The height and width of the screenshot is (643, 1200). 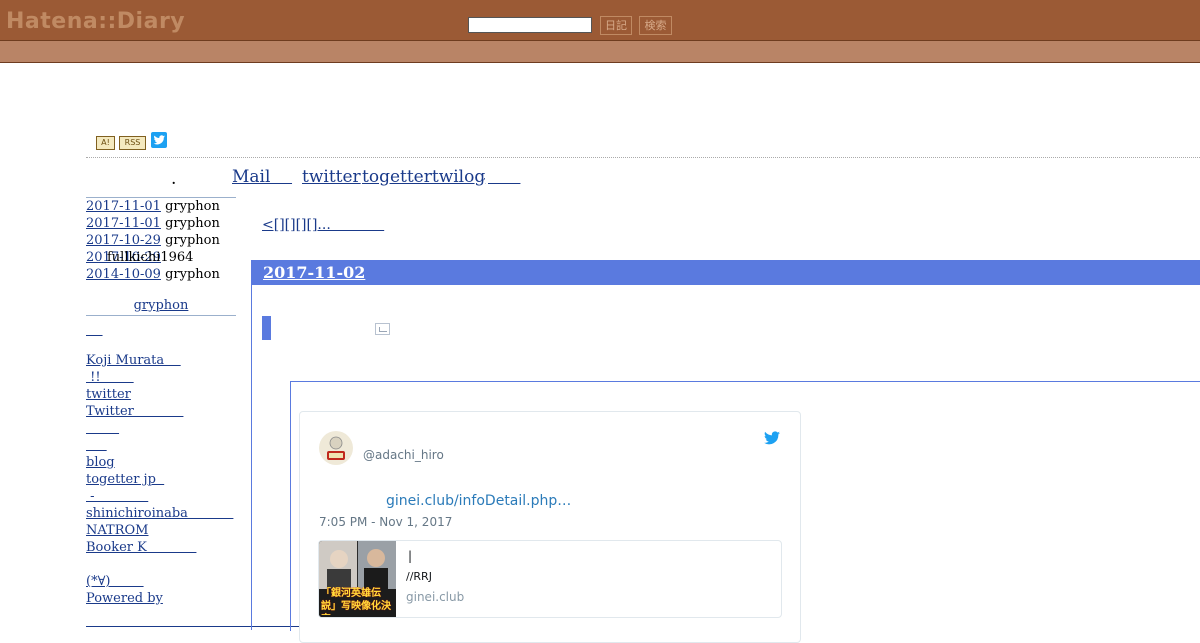 I want to click on card-thumbnail: 「銀河英雄伝説」写映像化決定, so click(x=357, y=579).